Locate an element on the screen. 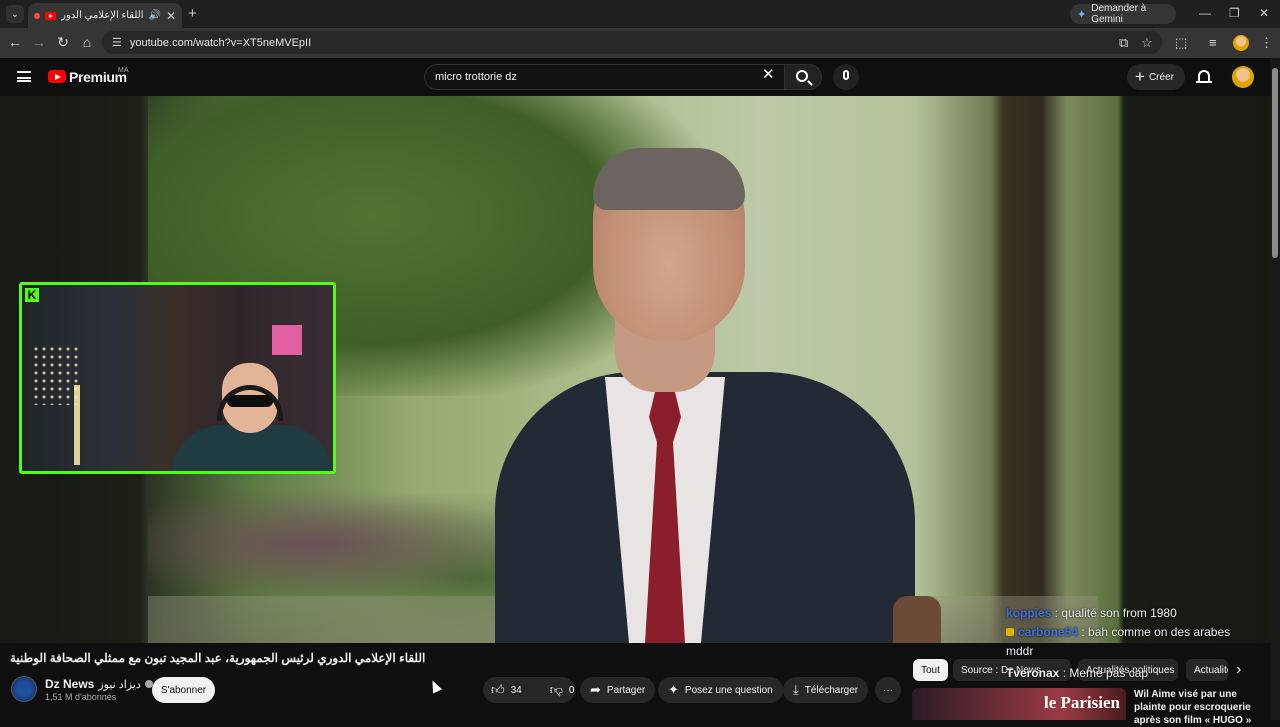 The image size is (1280, 727). download-label: Télécharger is located at coordinates (831, 690).